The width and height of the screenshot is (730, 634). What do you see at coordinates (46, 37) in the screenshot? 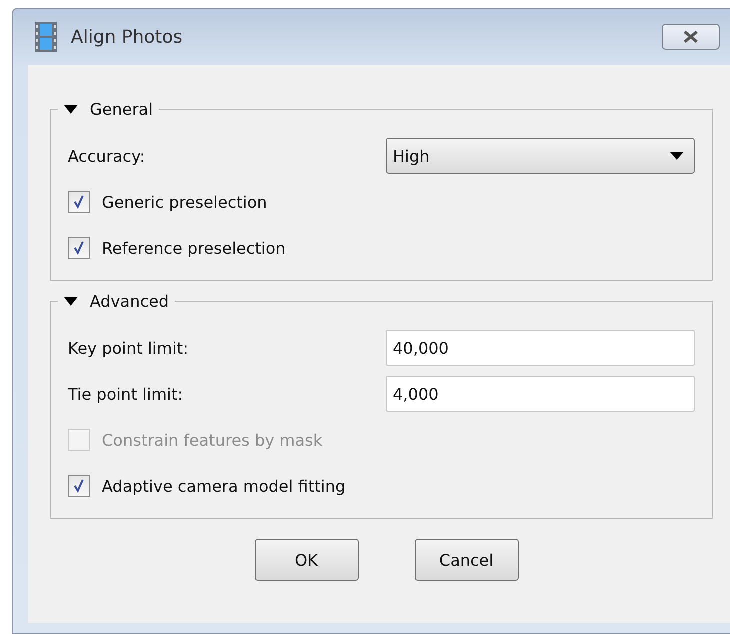
I see `film-strip-icon` at bounding box center [46, 37].